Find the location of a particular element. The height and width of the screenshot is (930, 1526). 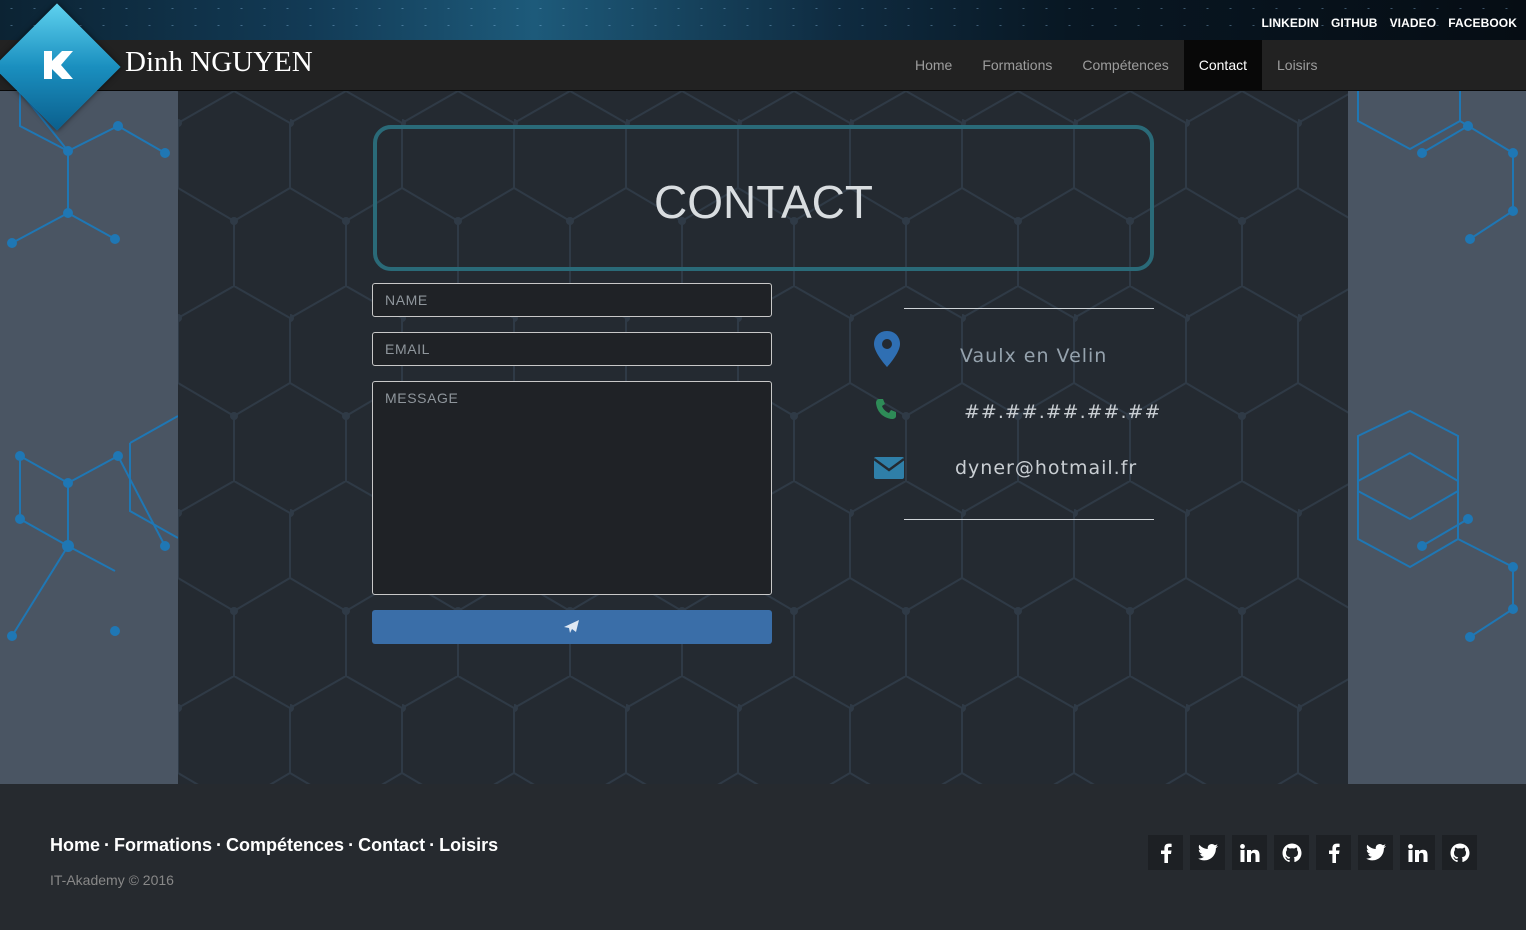

phone-text: ##.##.##.##.## is located at coordinates (1063, 412).